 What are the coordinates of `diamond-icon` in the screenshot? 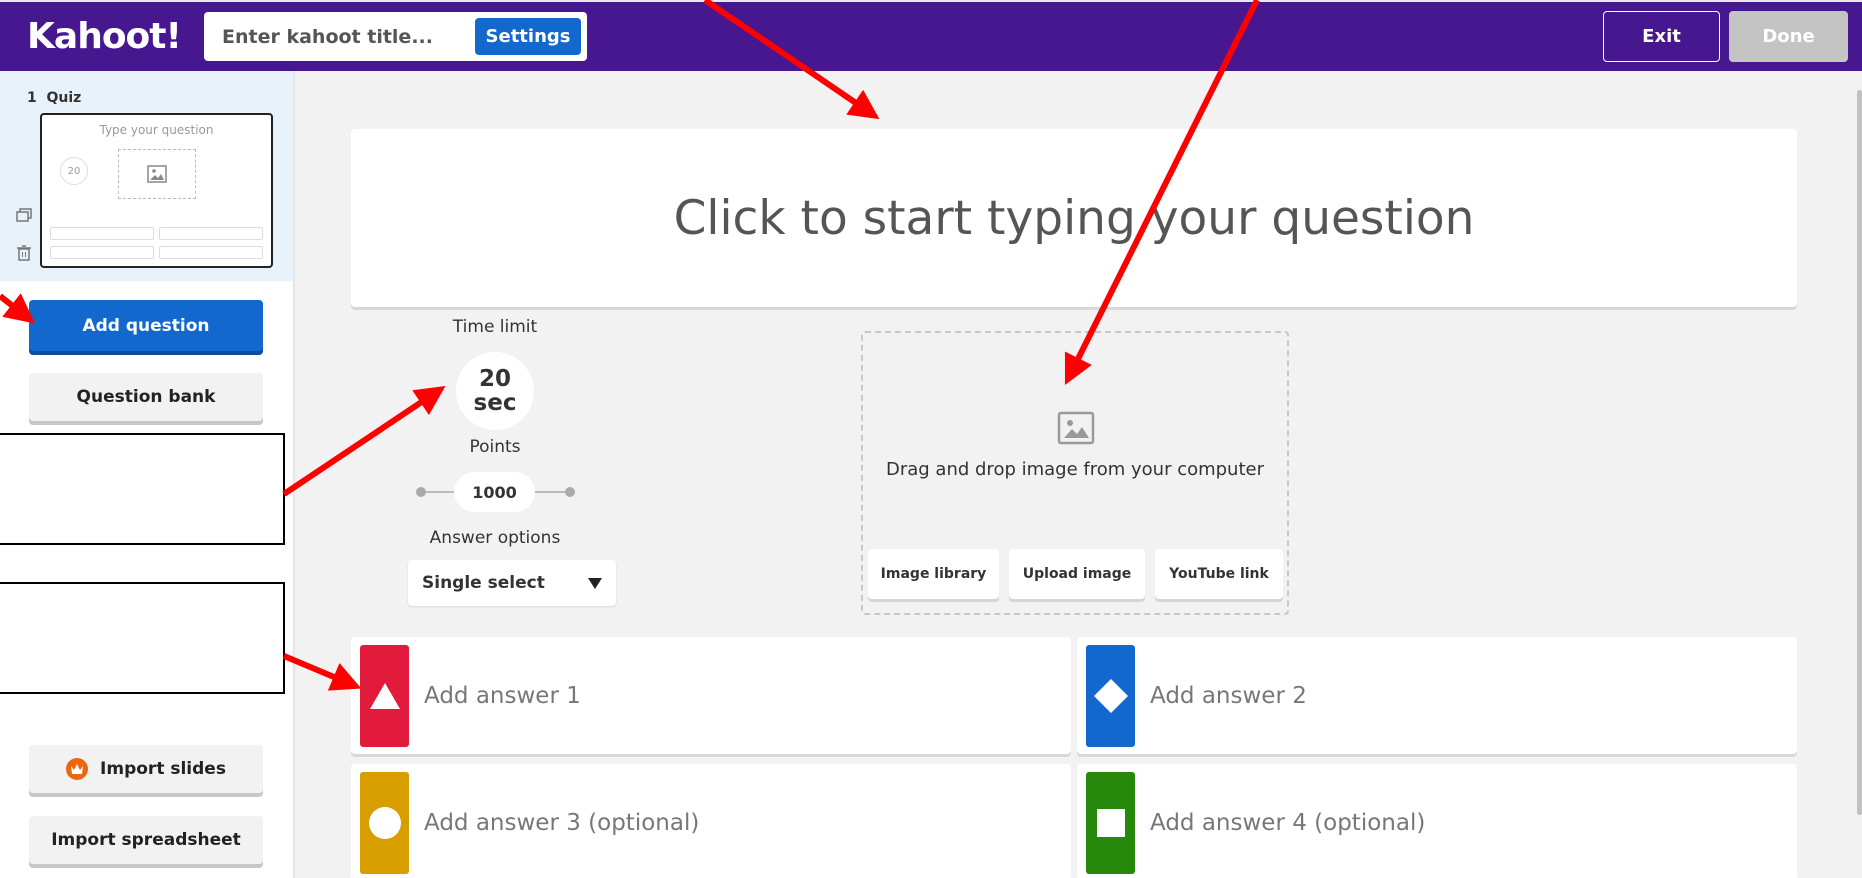 It's located at (1110, 696).